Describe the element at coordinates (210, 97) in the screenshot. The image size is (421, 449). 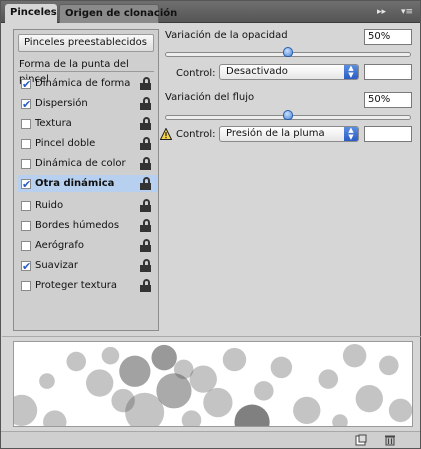
I see `flow-jitter-label: Variación del flujo` at that location.